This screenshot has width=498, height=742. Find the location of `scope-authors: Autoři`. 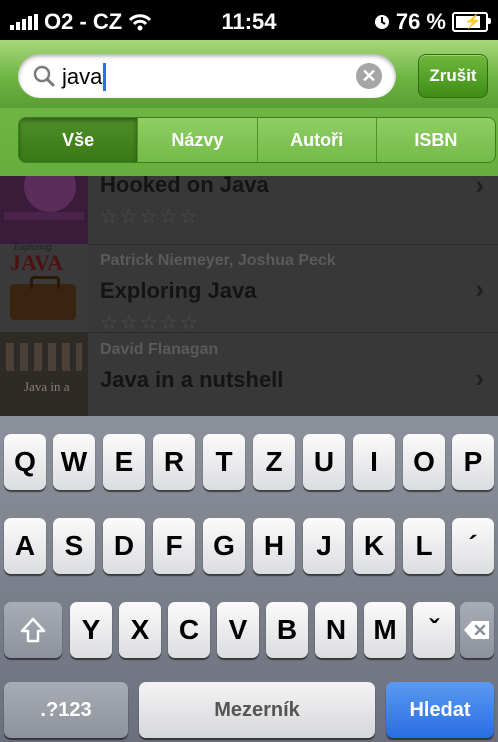

scope-authors: Autoři is located at coordinates (316, 140).